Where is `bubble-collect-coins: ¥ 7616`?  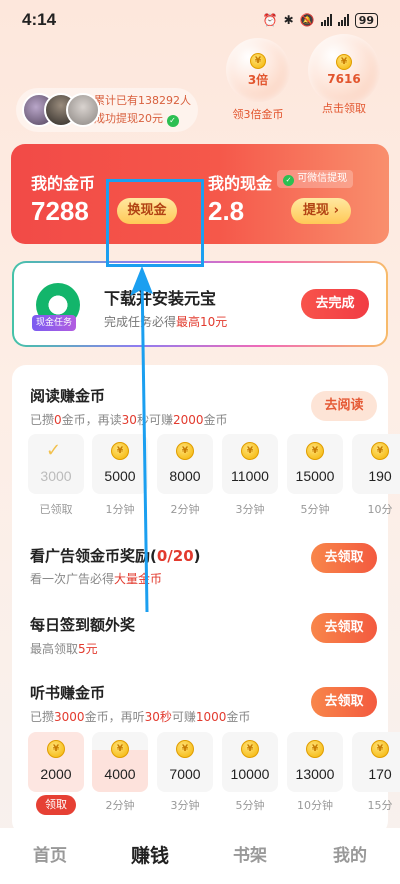
bubble-collect-coins: ¥ 7616 is located at coordinates (344, 70).